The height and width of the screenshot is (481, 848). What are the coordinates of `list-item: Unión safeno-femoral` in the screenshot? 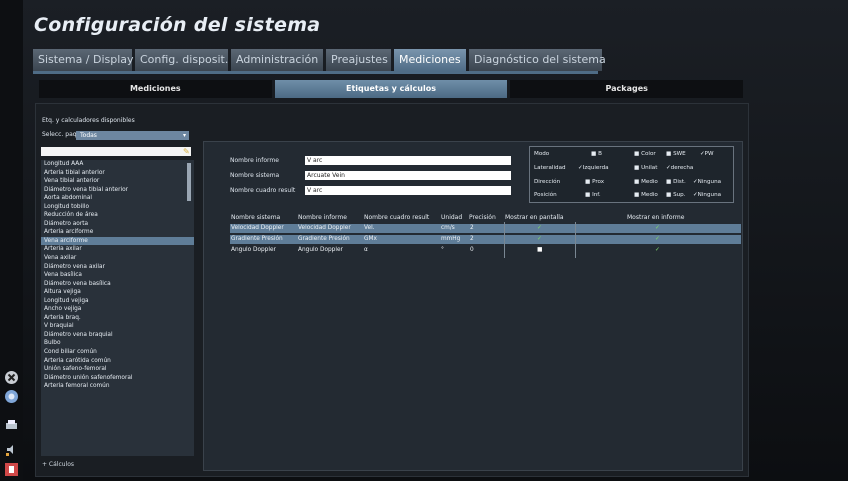 It's located at (117, 369).